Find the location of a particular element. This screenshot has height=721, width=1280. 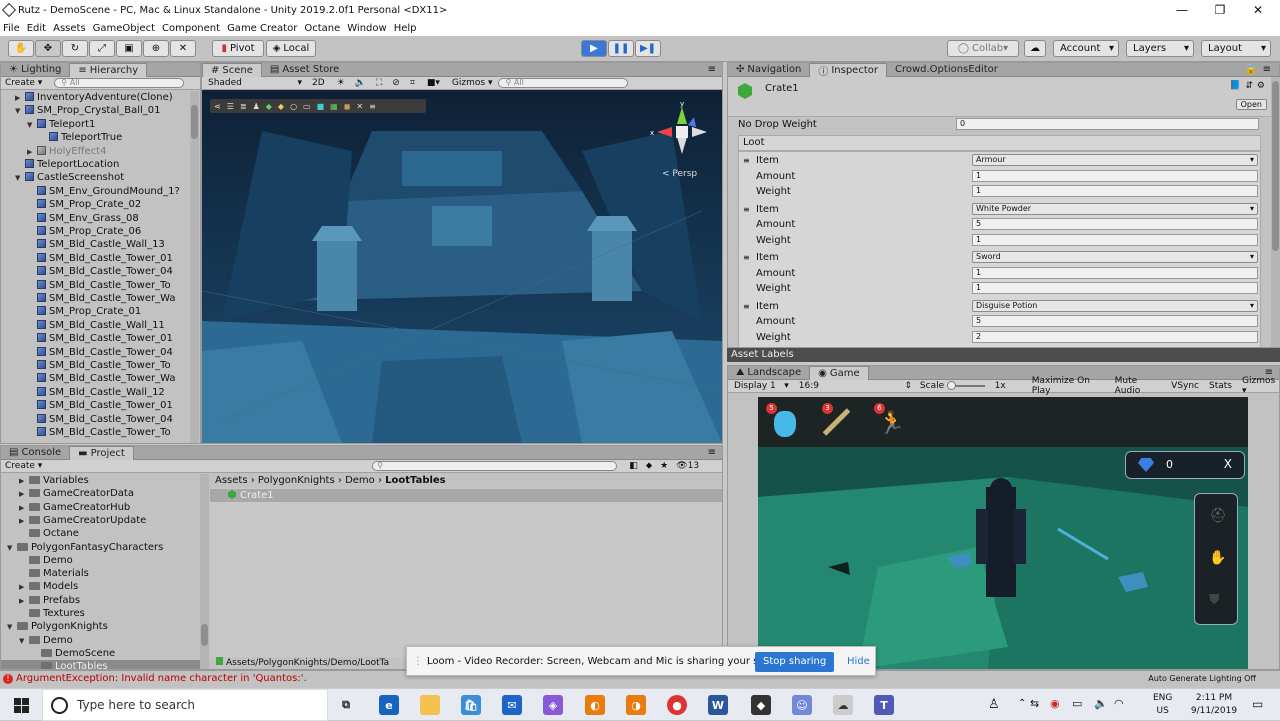

menu-window: Window is located at coordinates (366, 28).